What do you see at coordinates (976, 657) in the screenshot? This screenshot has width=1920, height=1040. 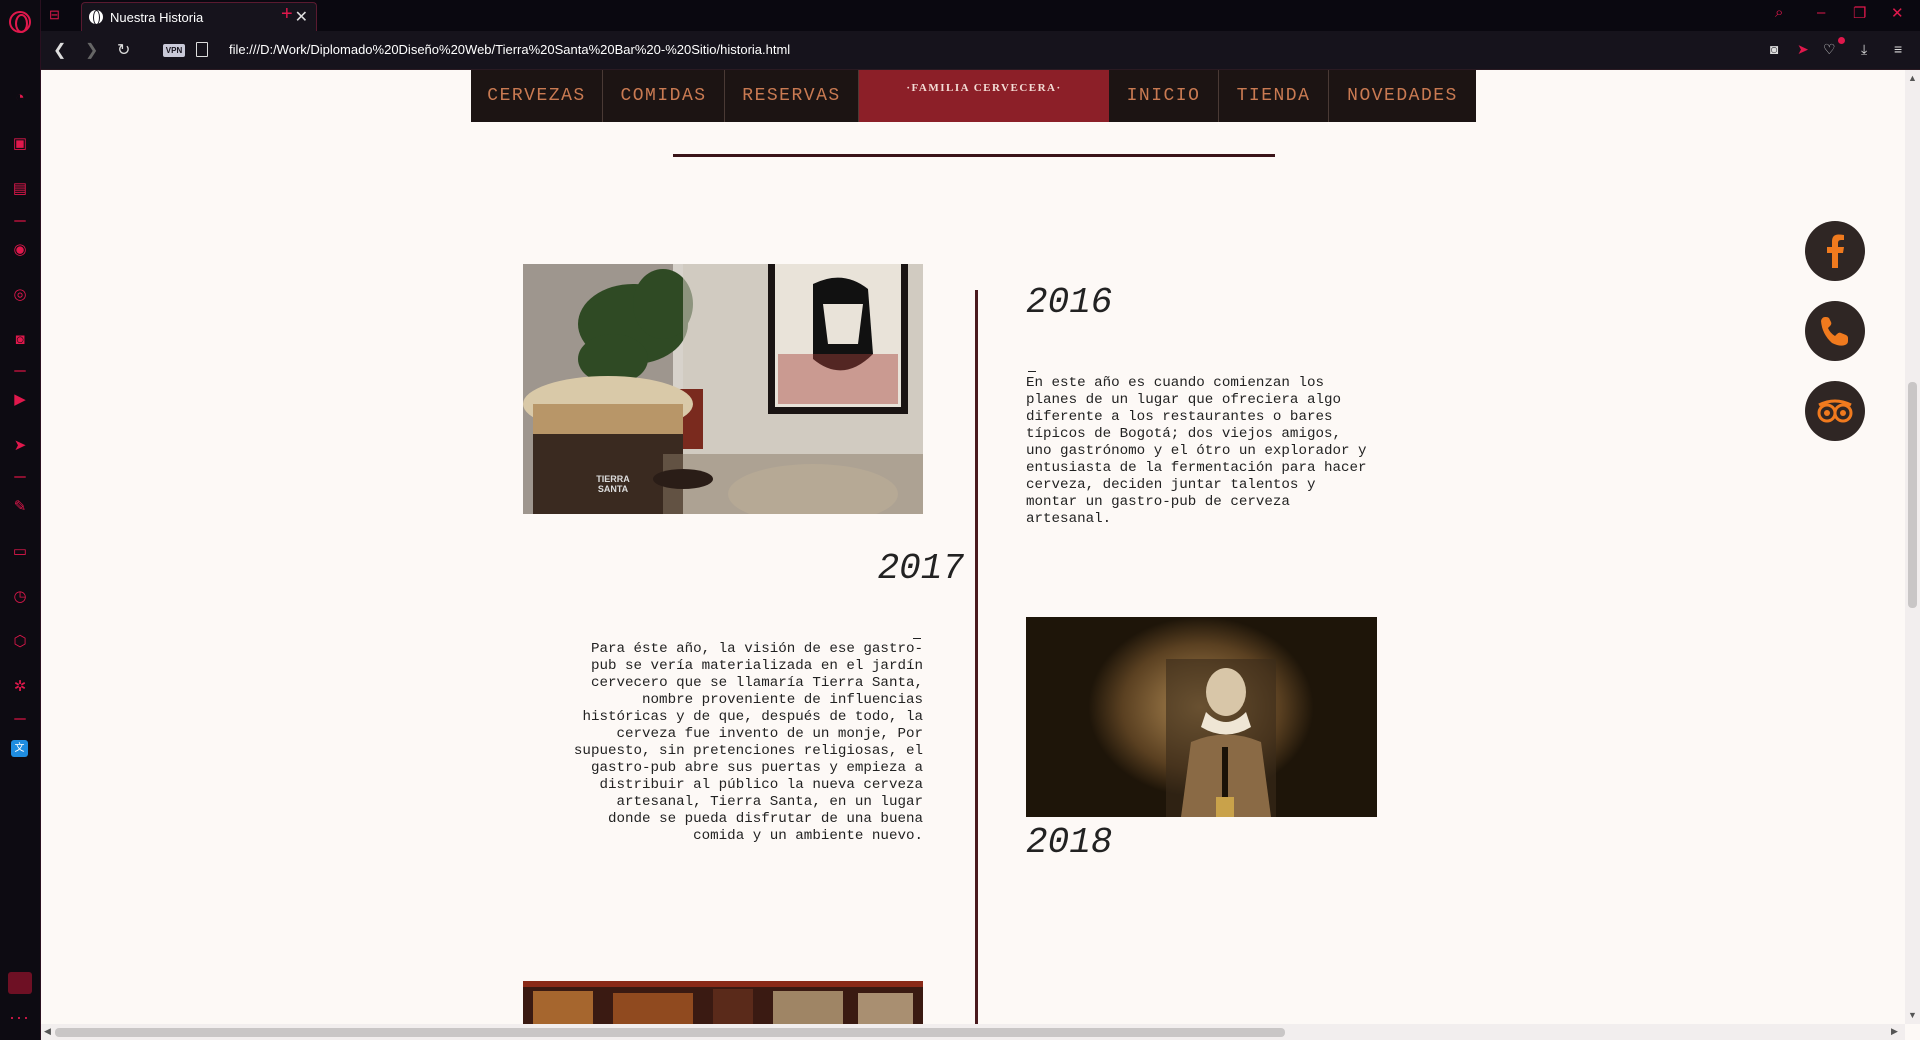 I see `timeline-line` at bounding box center [976, 657].